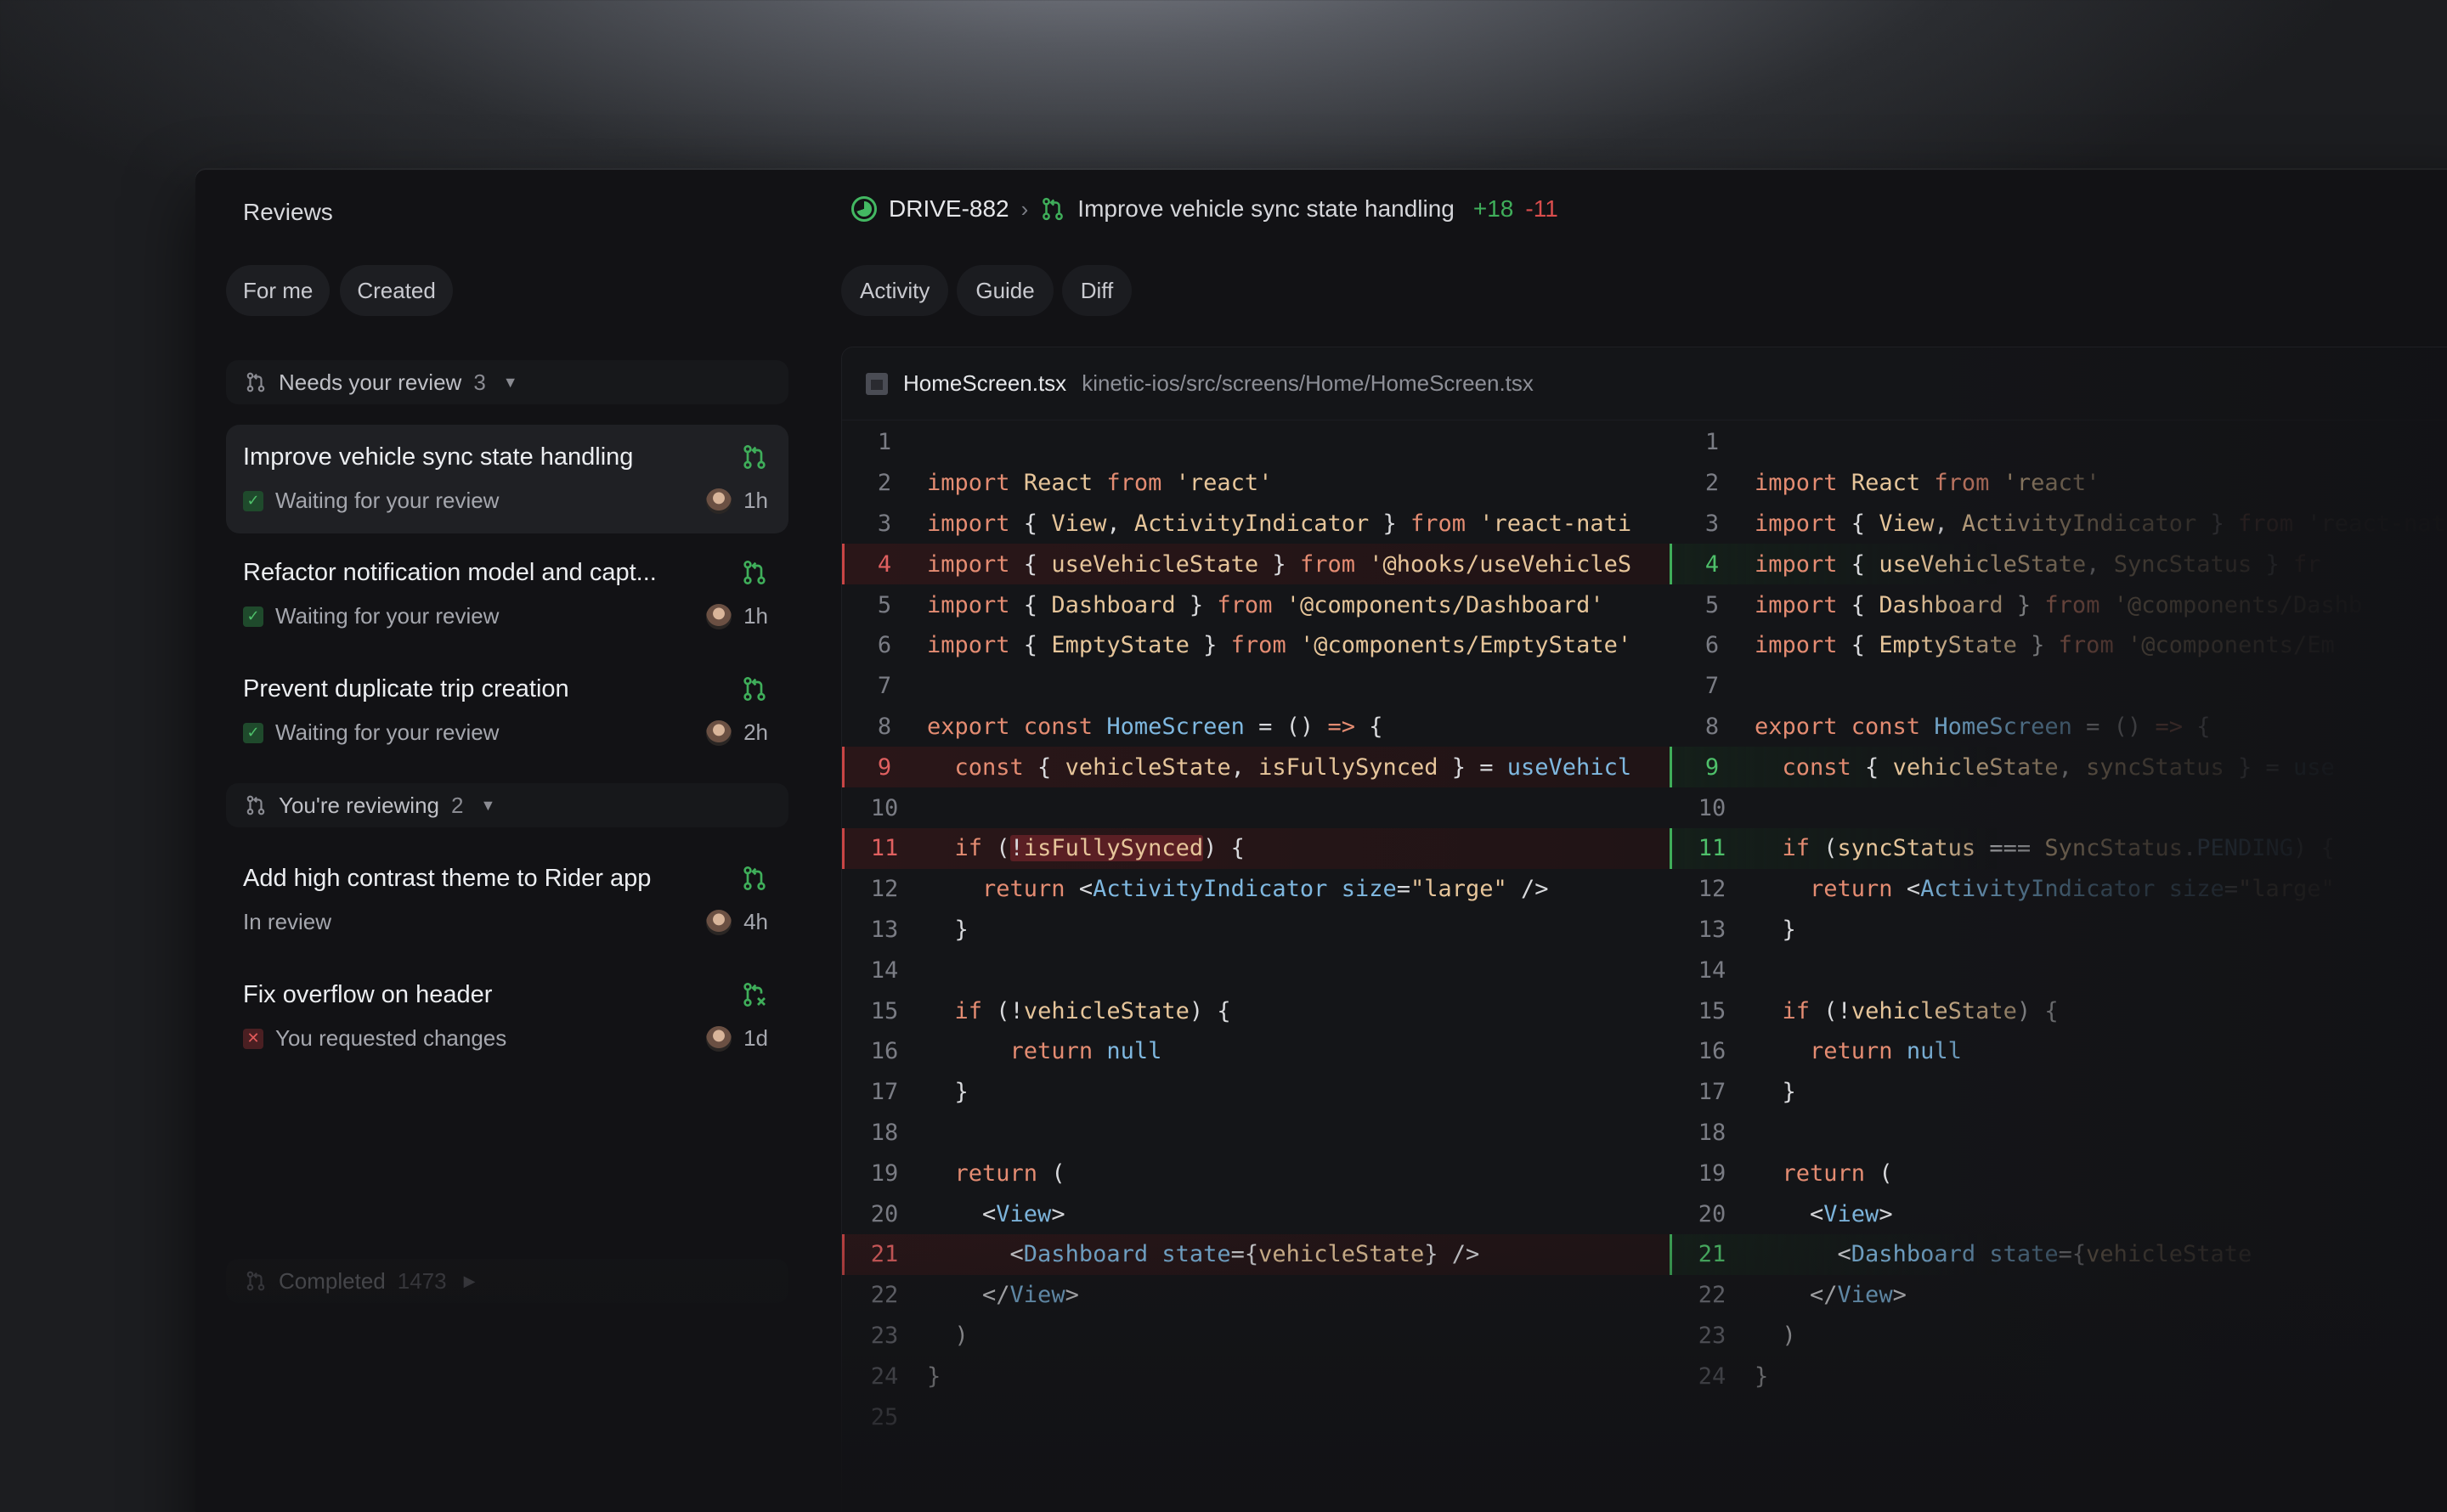  Describe the element at coordinates (391, 1038) in the screenshot. I see `status-label: You requested changes` at that location.